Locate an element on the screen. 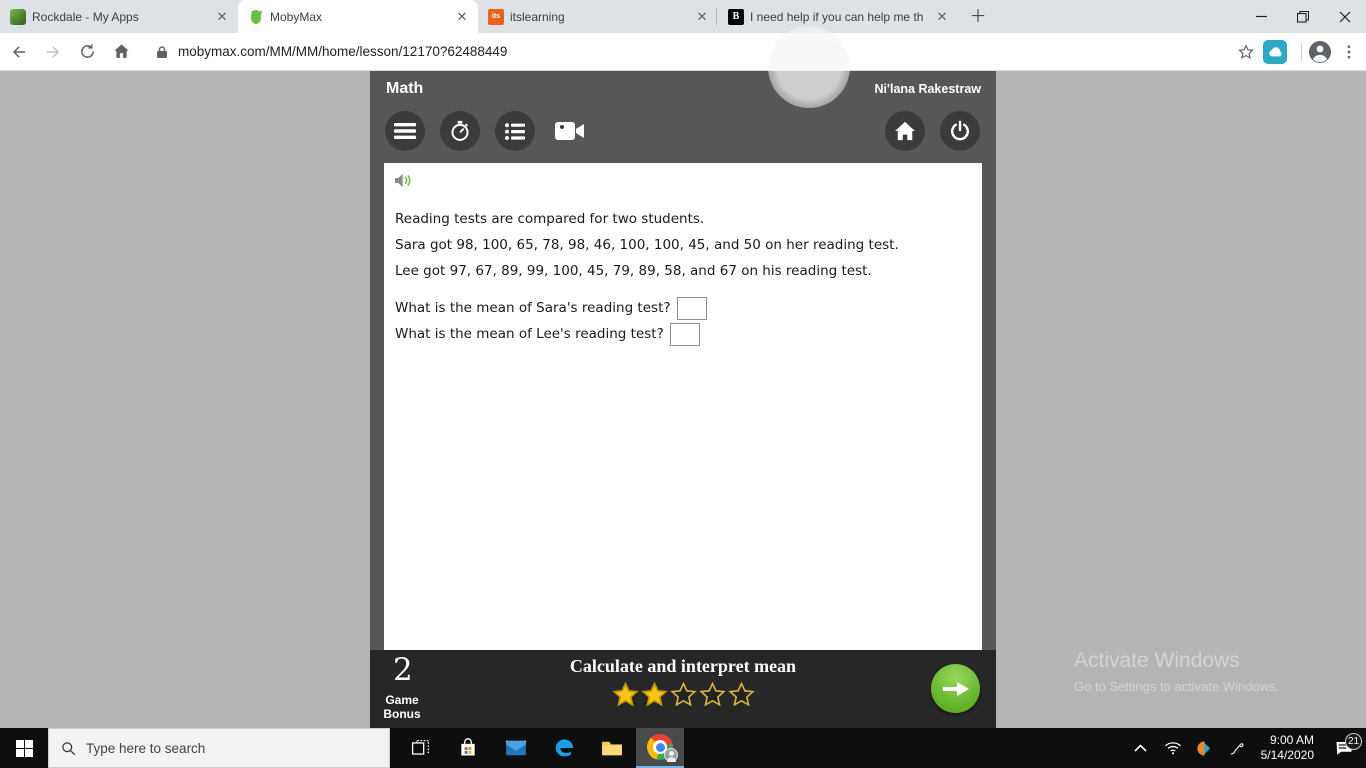 The width and height of the screenshot is (1366, 768). edge-button is located at coordinates (564, 748).